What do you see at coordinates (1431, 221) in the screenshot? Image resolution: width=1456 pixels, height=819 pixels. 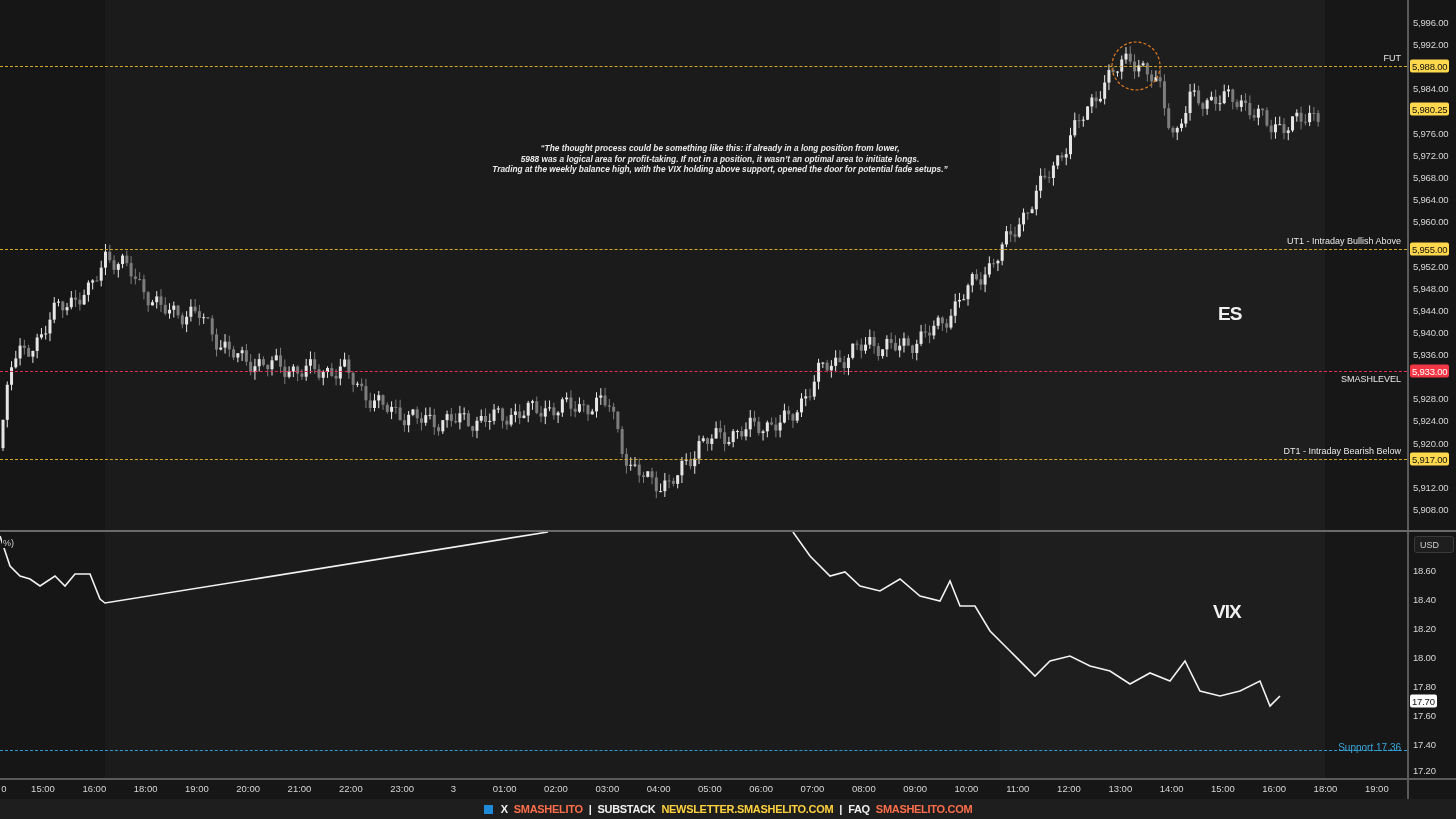 I see `price-tick: 5,960.00` at bounding box center [1431, 221].